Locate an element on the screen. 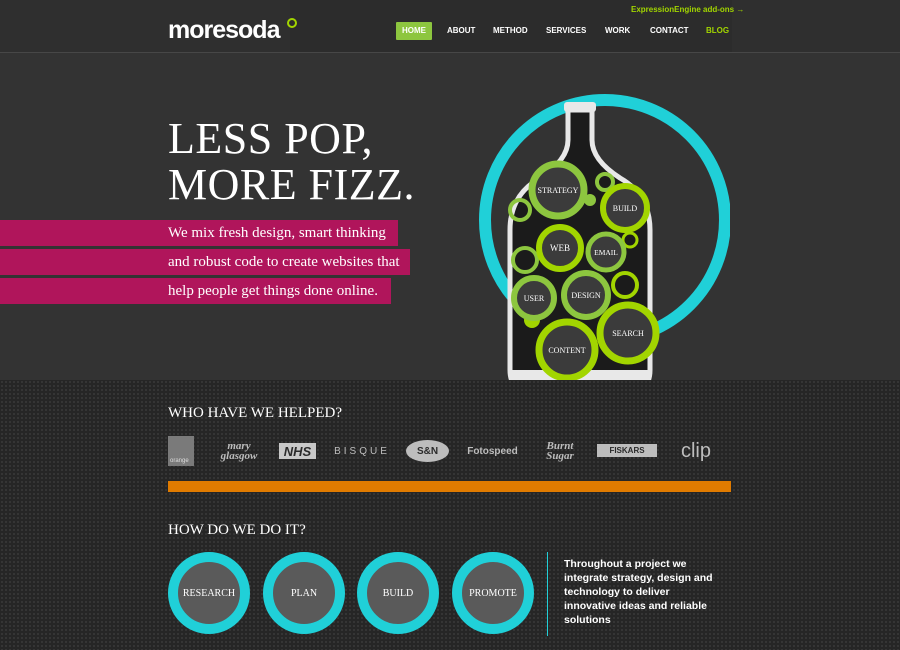 This screenshot has height=650, width=900. bubble-content: CONTENT is located at coordinates (567, 350).